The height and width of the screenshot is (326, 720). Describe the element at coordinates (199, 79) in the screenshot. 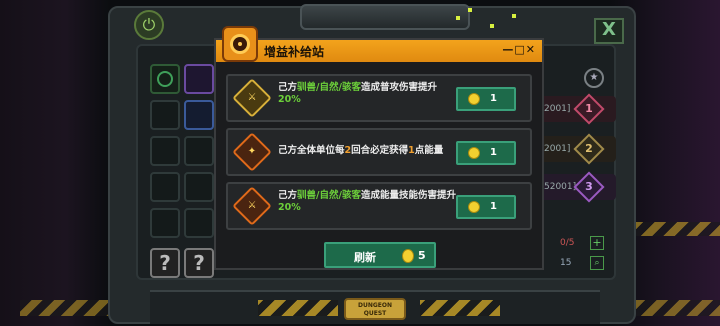

I see `potion-slot` at that location.